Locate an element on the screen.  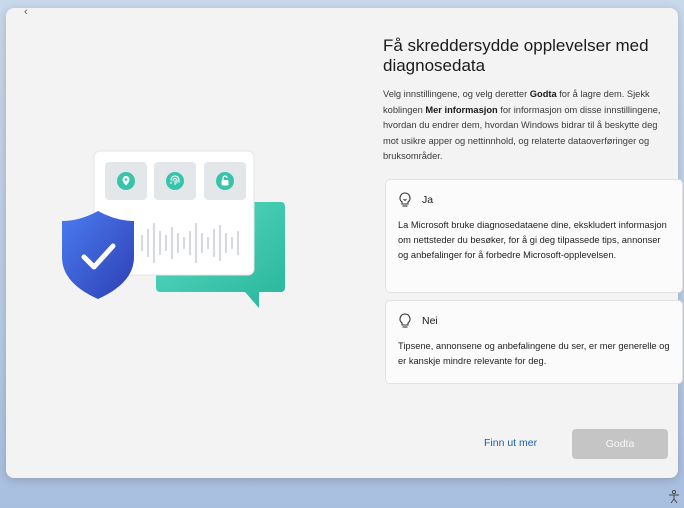
location-pin-icon is located at coordinates (126, 181).